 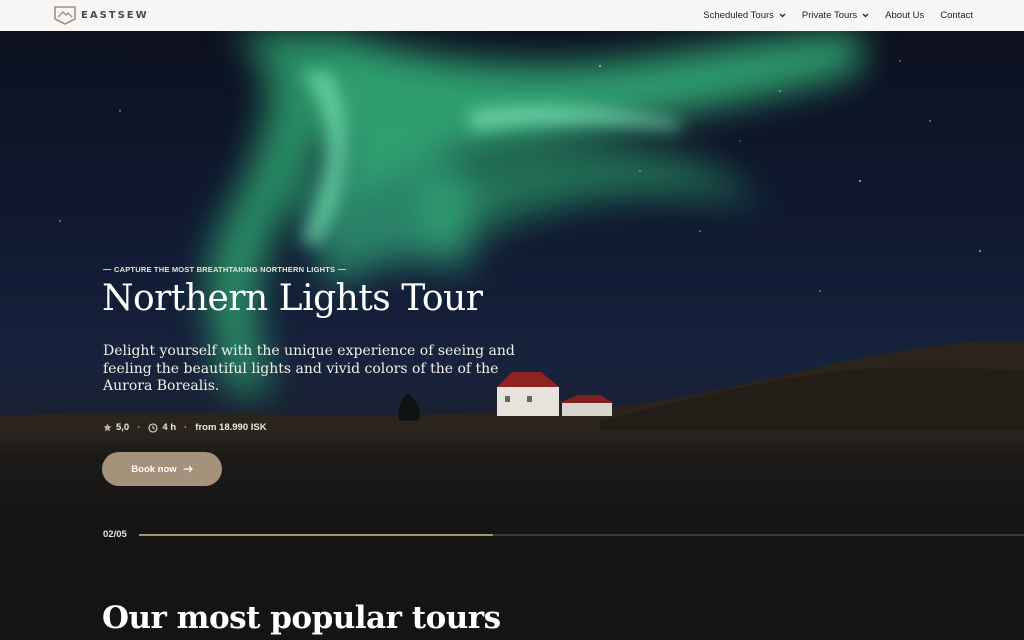 I want to click on nav-item-label: Scheduled Tours, so click(x=738, y=15).